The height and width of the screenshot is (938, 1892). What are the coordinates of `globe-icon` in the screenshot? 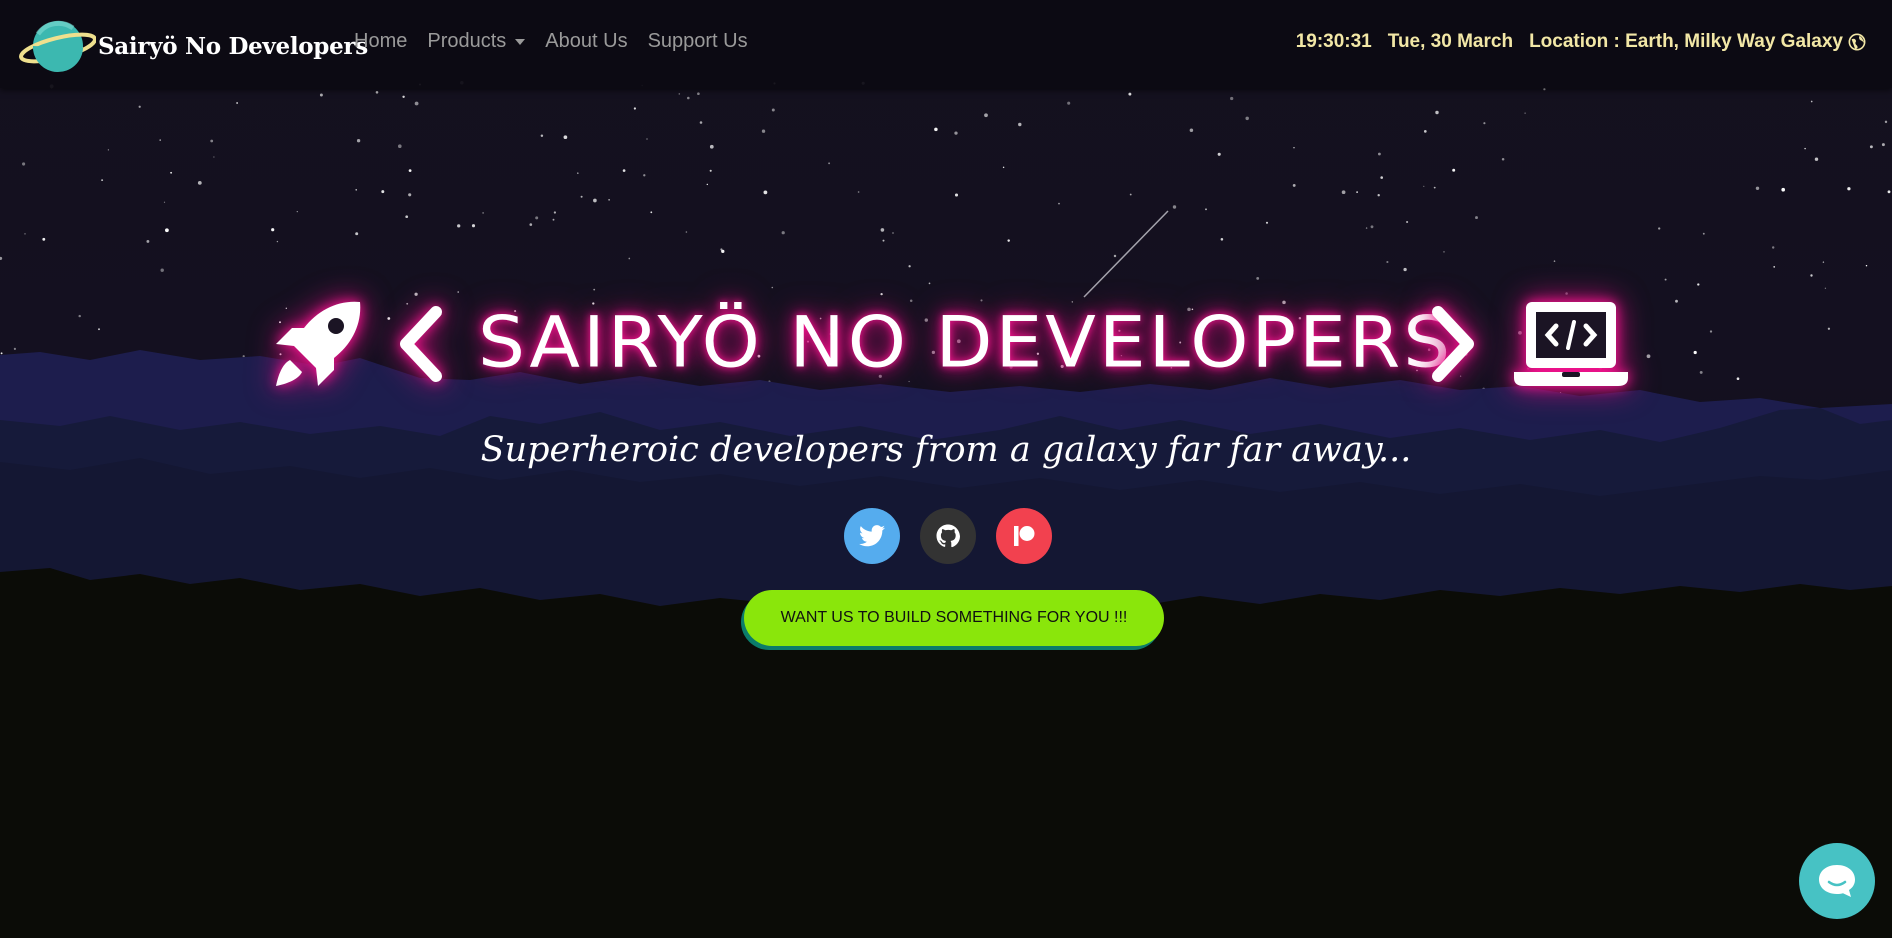 It's located at (1857, 42).